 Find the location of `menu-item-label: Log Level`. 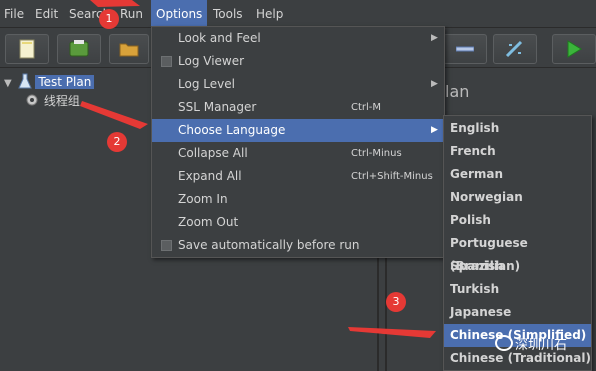

menu-item-label: Log Level is located at coordinates (206, 84).